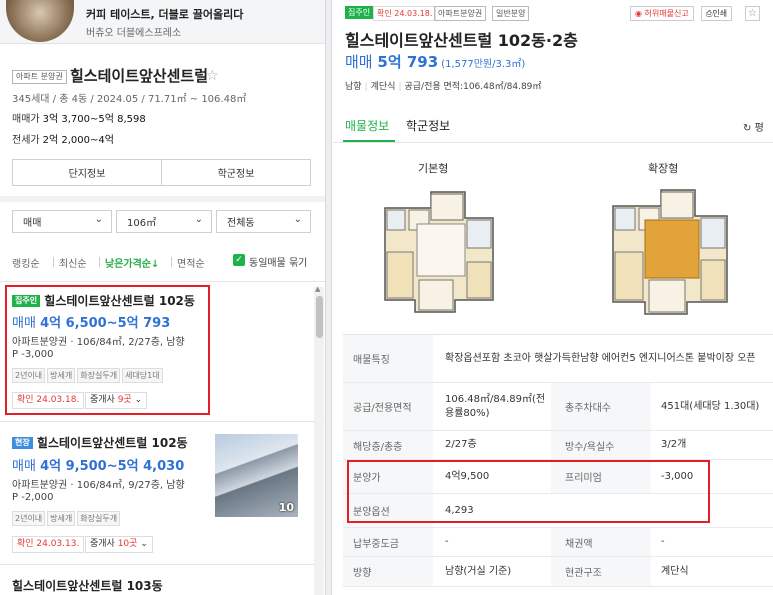 The height and width of the screenshot is (595, 773). What do you see at coordinates (79, 117) in the screenshot?
I see `complex-sale-price: 매매가 3억 3,700~5억 8,598` at bounding box center [79, 117].